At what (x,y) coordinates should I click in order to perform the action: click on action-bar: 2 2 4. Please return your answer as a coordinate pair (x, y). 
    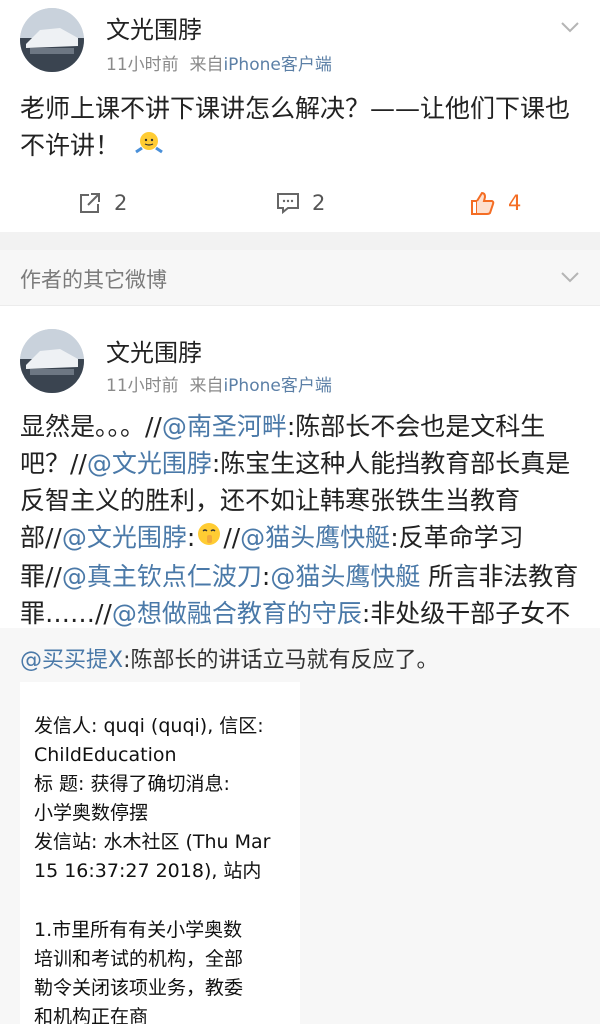
    Looking at the image, I should click on (300, 203).